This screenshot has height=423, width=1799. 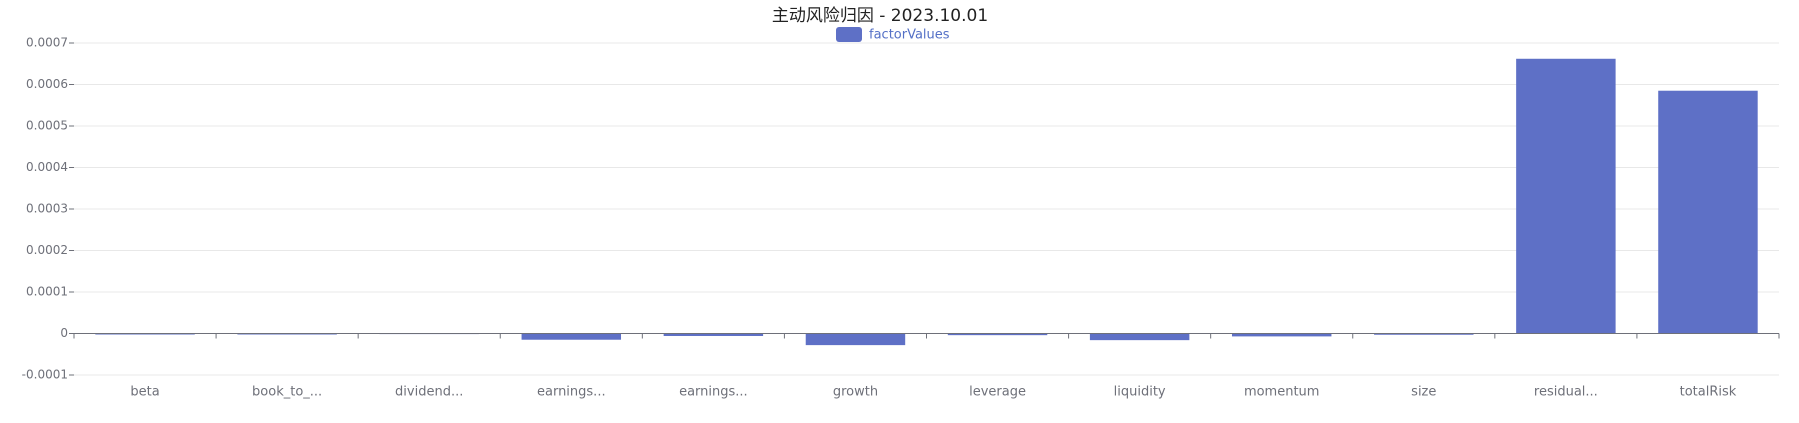 I want to click on y-tick-label: 0.0003, so click(x=47, y=209).